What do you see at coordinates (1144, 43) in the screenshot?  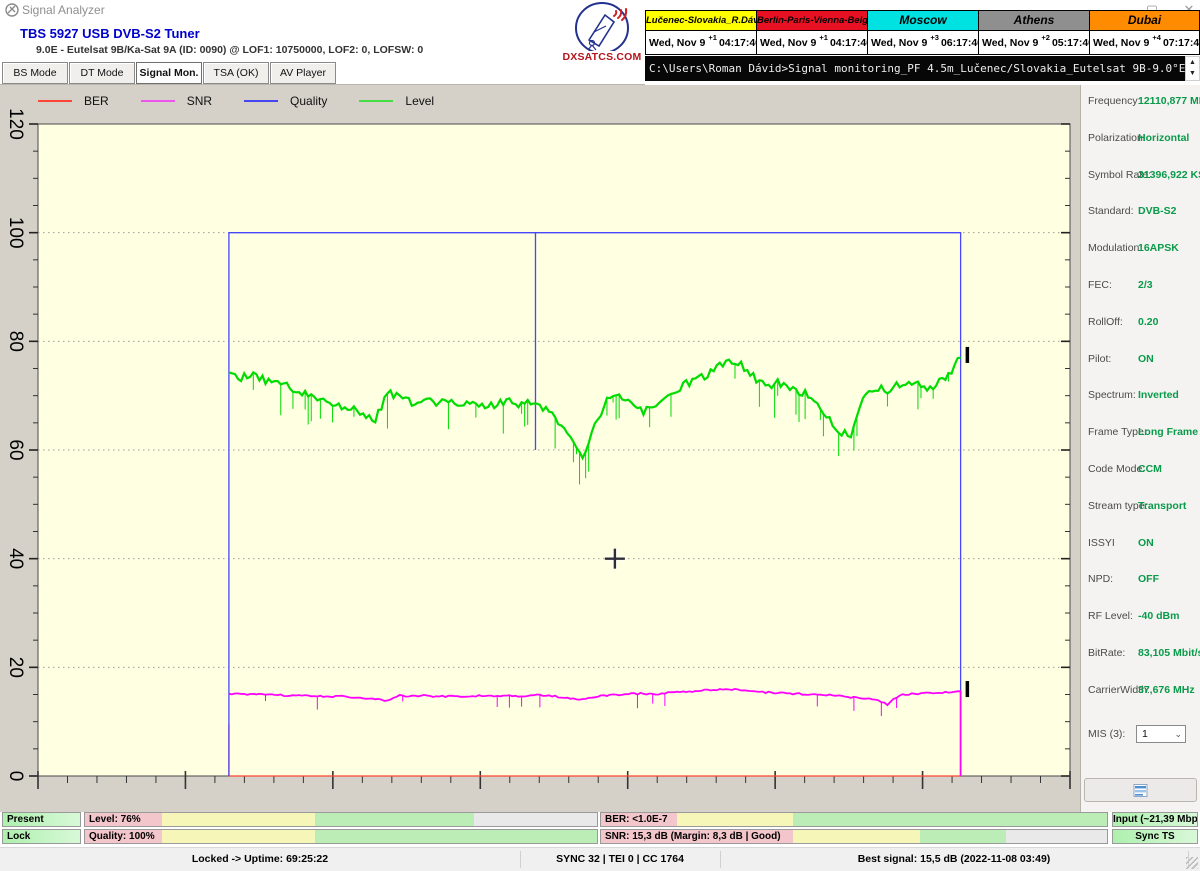 I see `clock-time: Wed, Nov 9+407:17:40` at bounding box center [1144, 43].